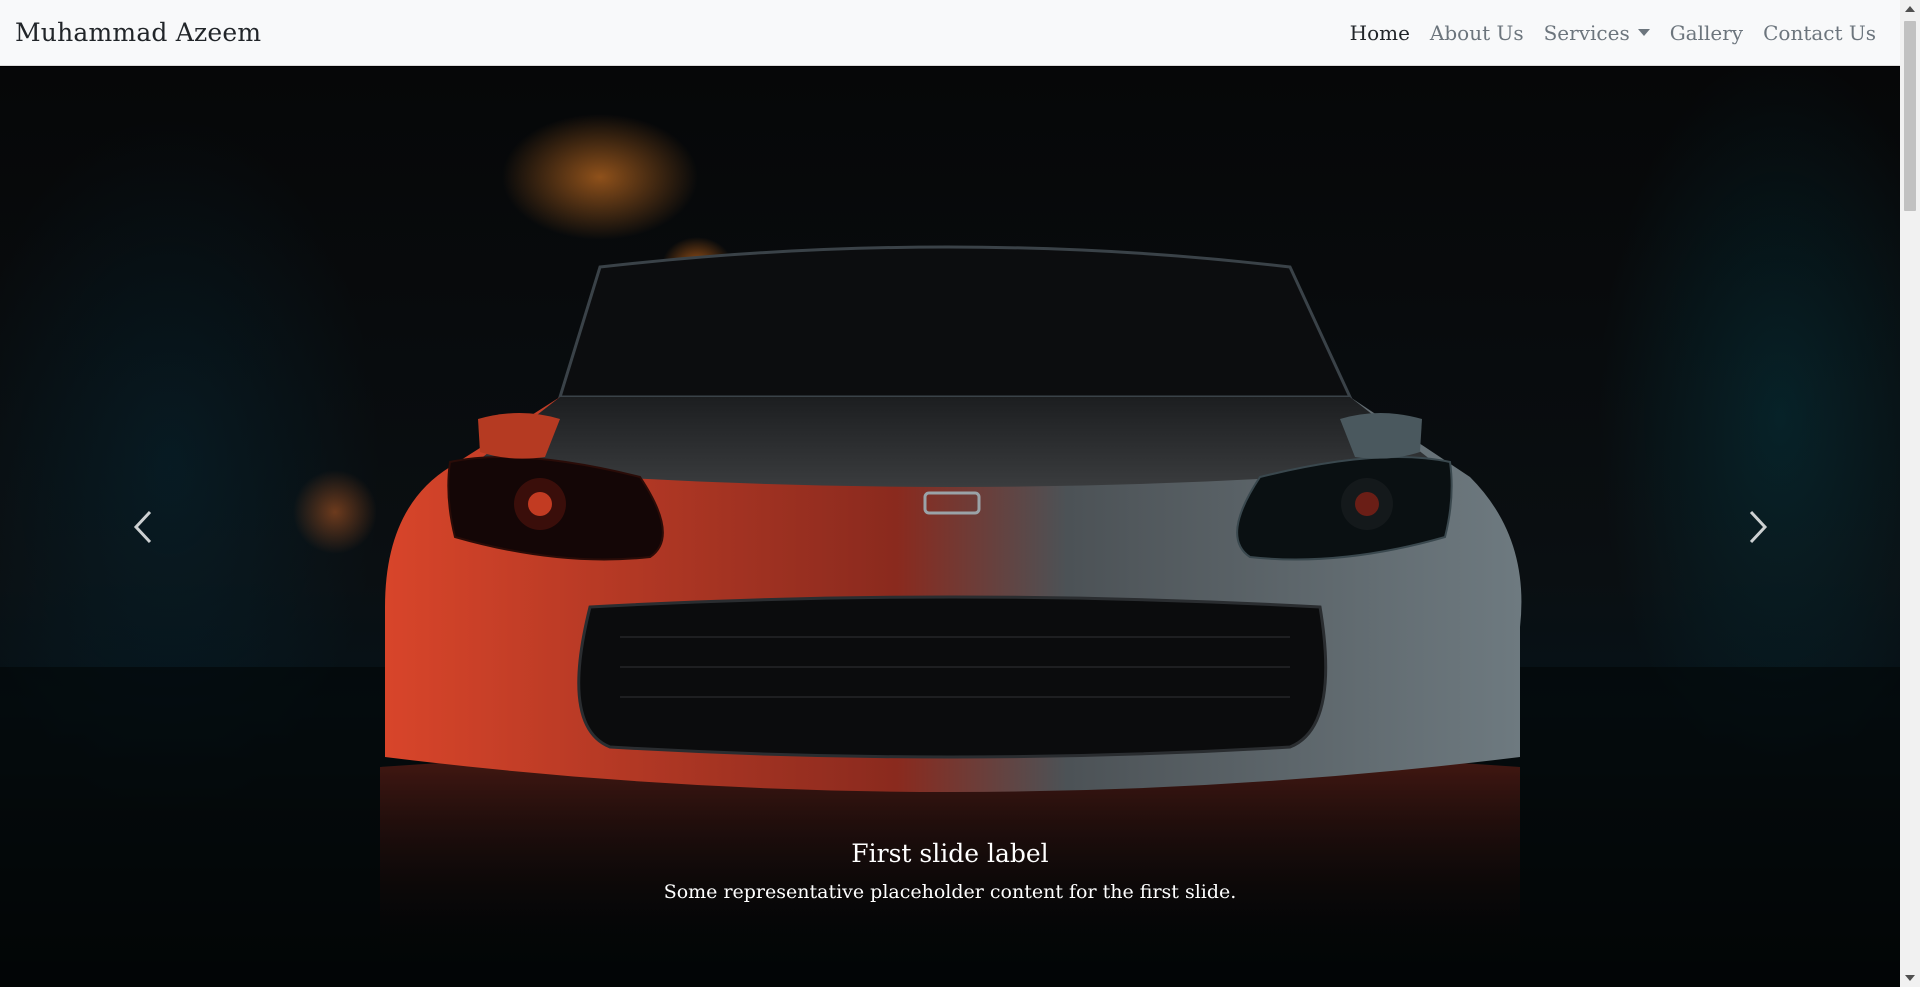 This screenshot has width=1920, height=987. What do you see at coordinates (1910, 9) in the screenshot?
I see `scroll-up-arrow-icon` at bounding box center [1910, 9].